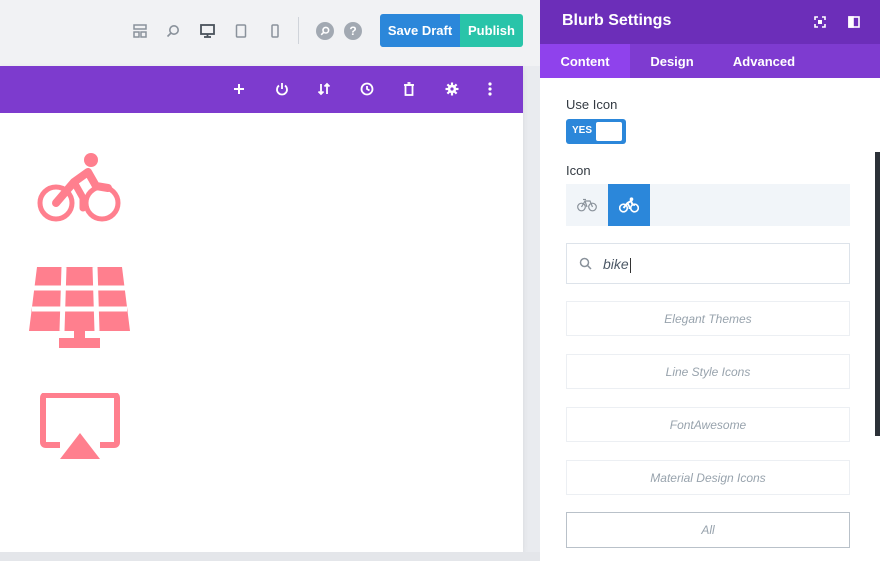  I want to click on icon-search-input: bike, so click(708, 263).